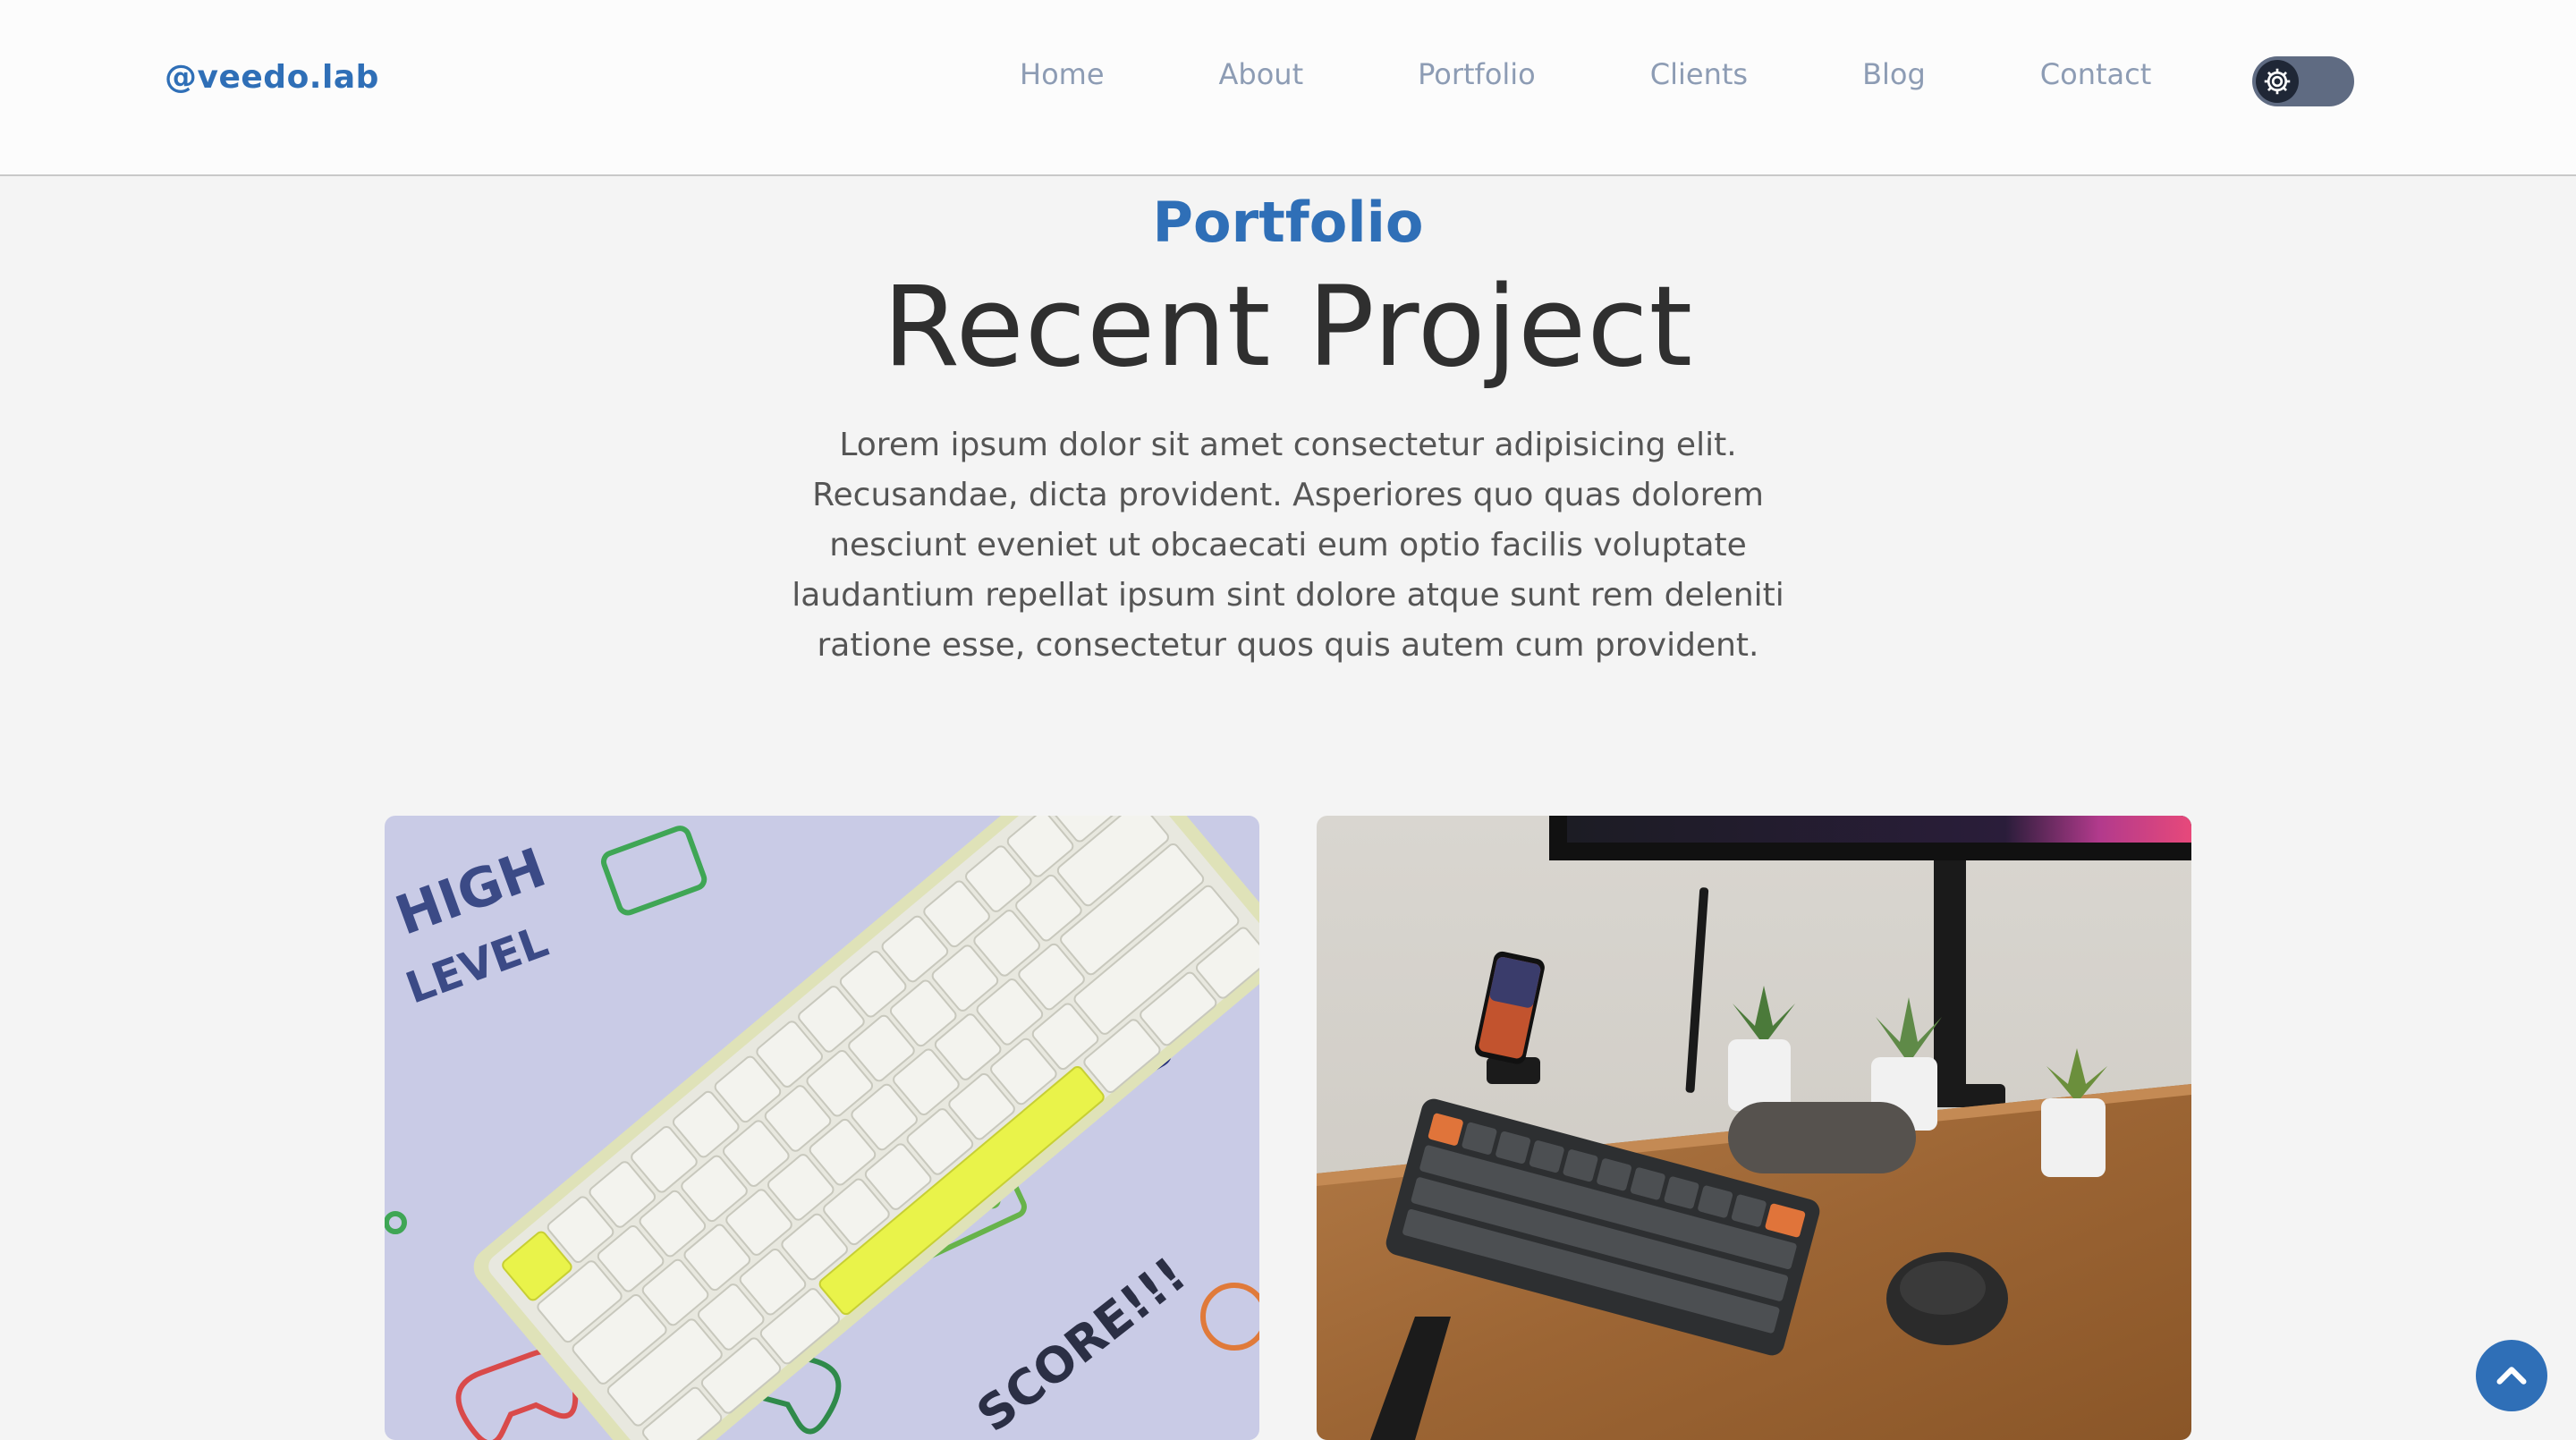 The width and height of the screenshot is (2576, 1440). I want to click on back-to-top-button, so click(2511, 1375).